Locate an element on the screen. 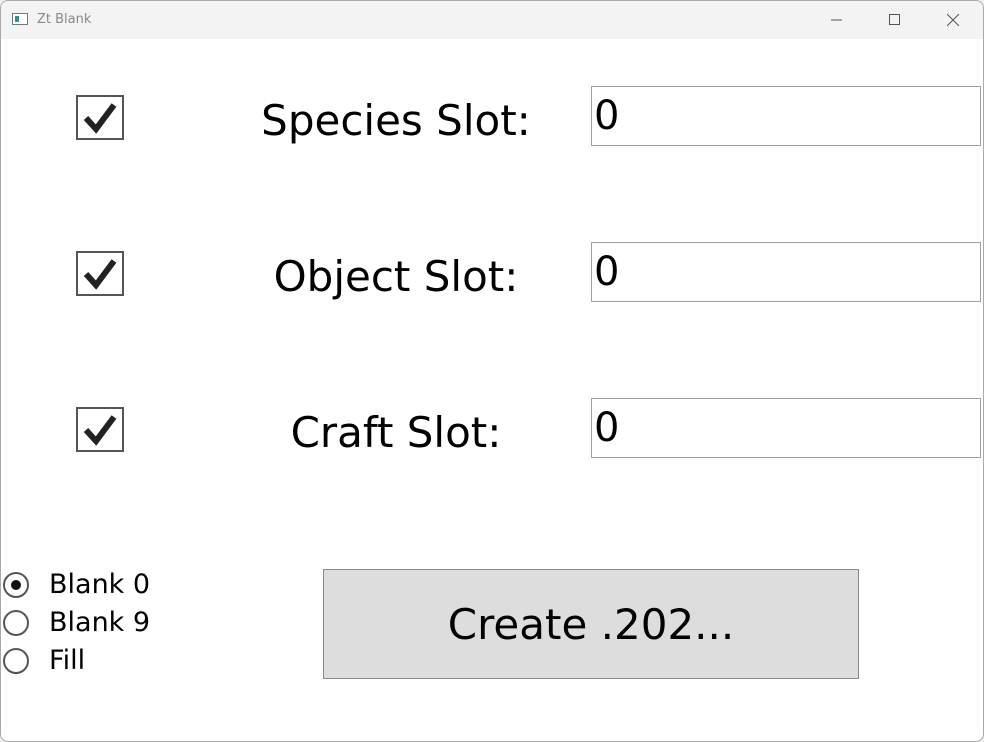 Image resolution: width=984 pixels, height=742 pixels. window-title: Zt Blank is located at coordinates (64, 19).